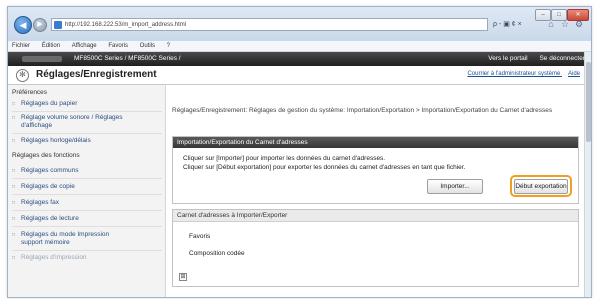  I want to click on favorites-star-icon: ☆, so click(565, 24).